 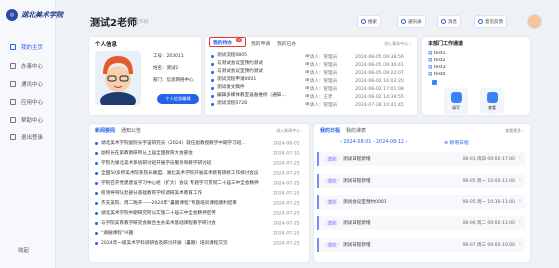 I want to click on task-row: 测试流程0805 申请人：管理员 2024-08-05 09:38:56, so click(x=313, y=56).